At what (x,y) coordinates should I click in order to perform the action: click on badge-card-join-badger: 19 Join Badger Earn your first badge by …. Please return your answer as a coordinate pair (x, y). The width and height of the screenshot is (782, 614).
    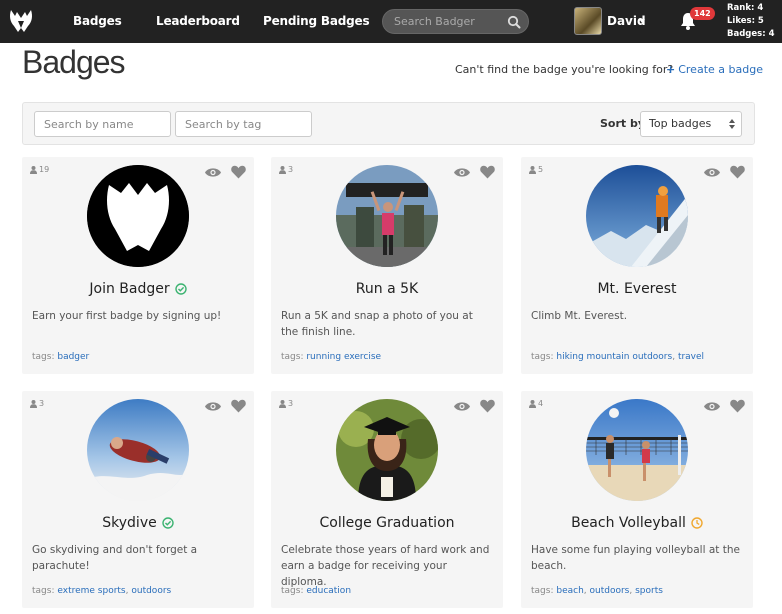
    Looking at the image, I should click on (138, 265).